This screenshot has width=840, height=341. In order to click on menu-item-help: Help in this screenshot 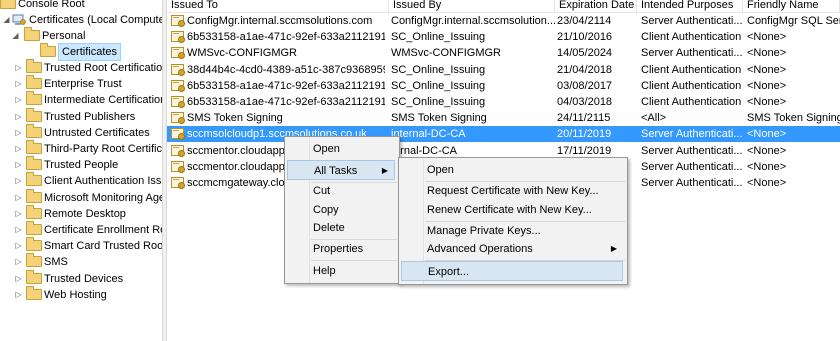, I will do `click(341, 271)`.